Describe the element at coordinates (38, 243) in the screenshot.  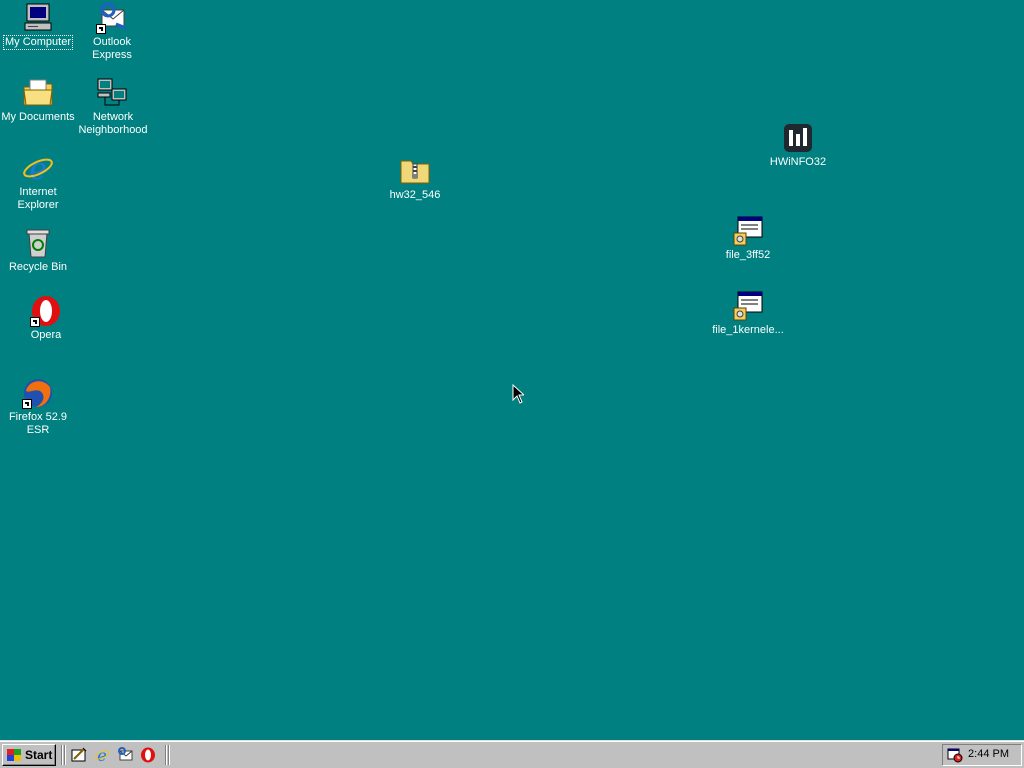
I see `recycle-bin-icon` at that location.